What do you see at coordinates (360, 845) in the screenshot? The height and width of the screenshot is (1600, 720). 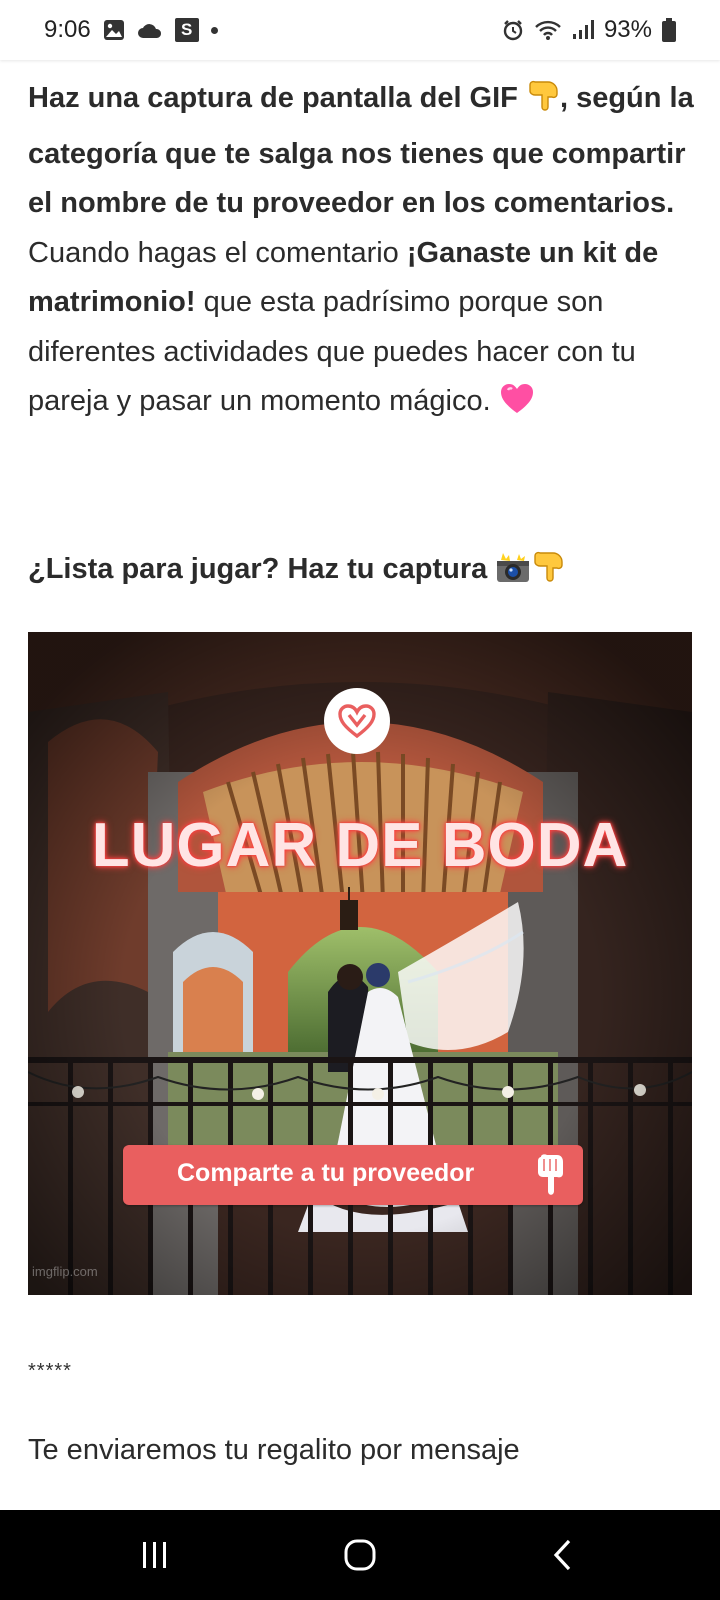 I see `gif-title: LUGAR DE BODA` at bounding box center [360, 845].